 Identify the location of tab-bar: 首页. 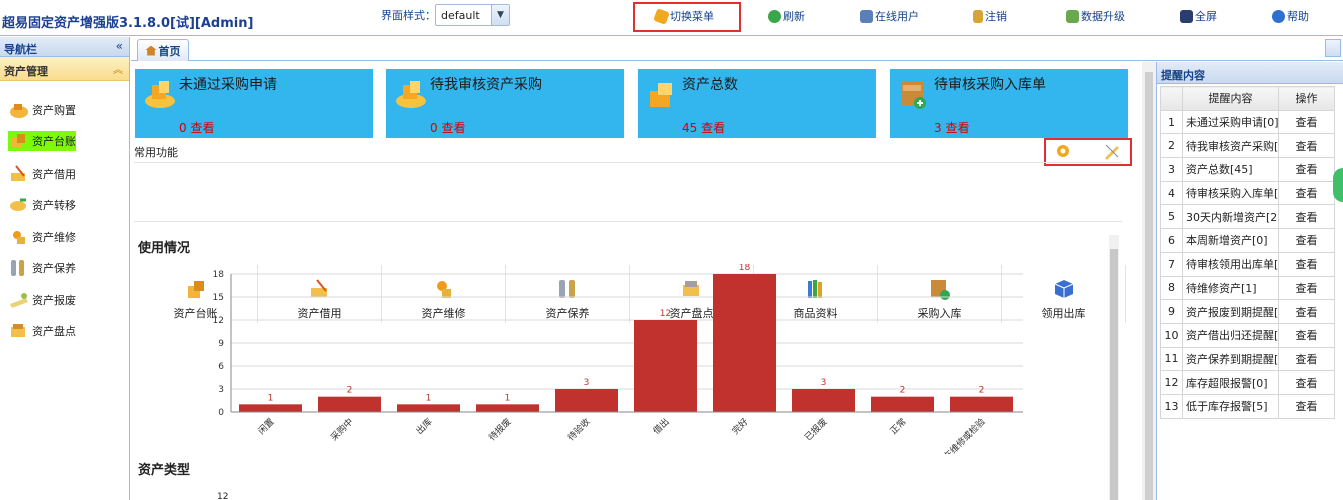
(737, 49).